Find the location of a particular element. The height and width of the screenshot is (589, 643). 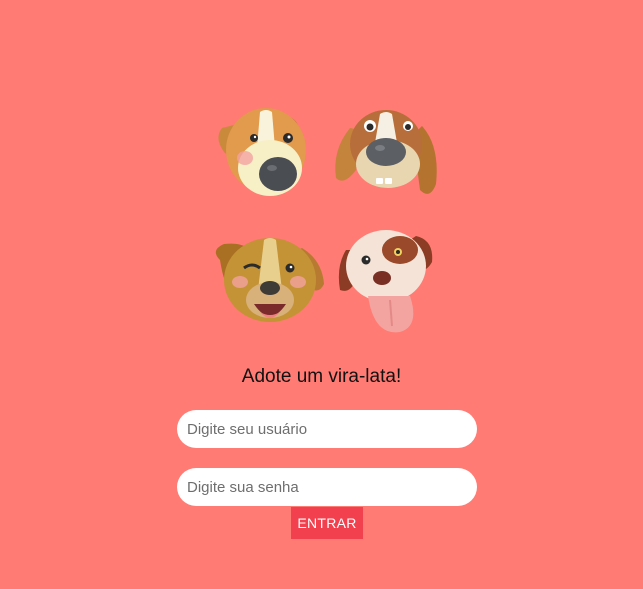

dog-1-icon is located at coordinates (262, 152).